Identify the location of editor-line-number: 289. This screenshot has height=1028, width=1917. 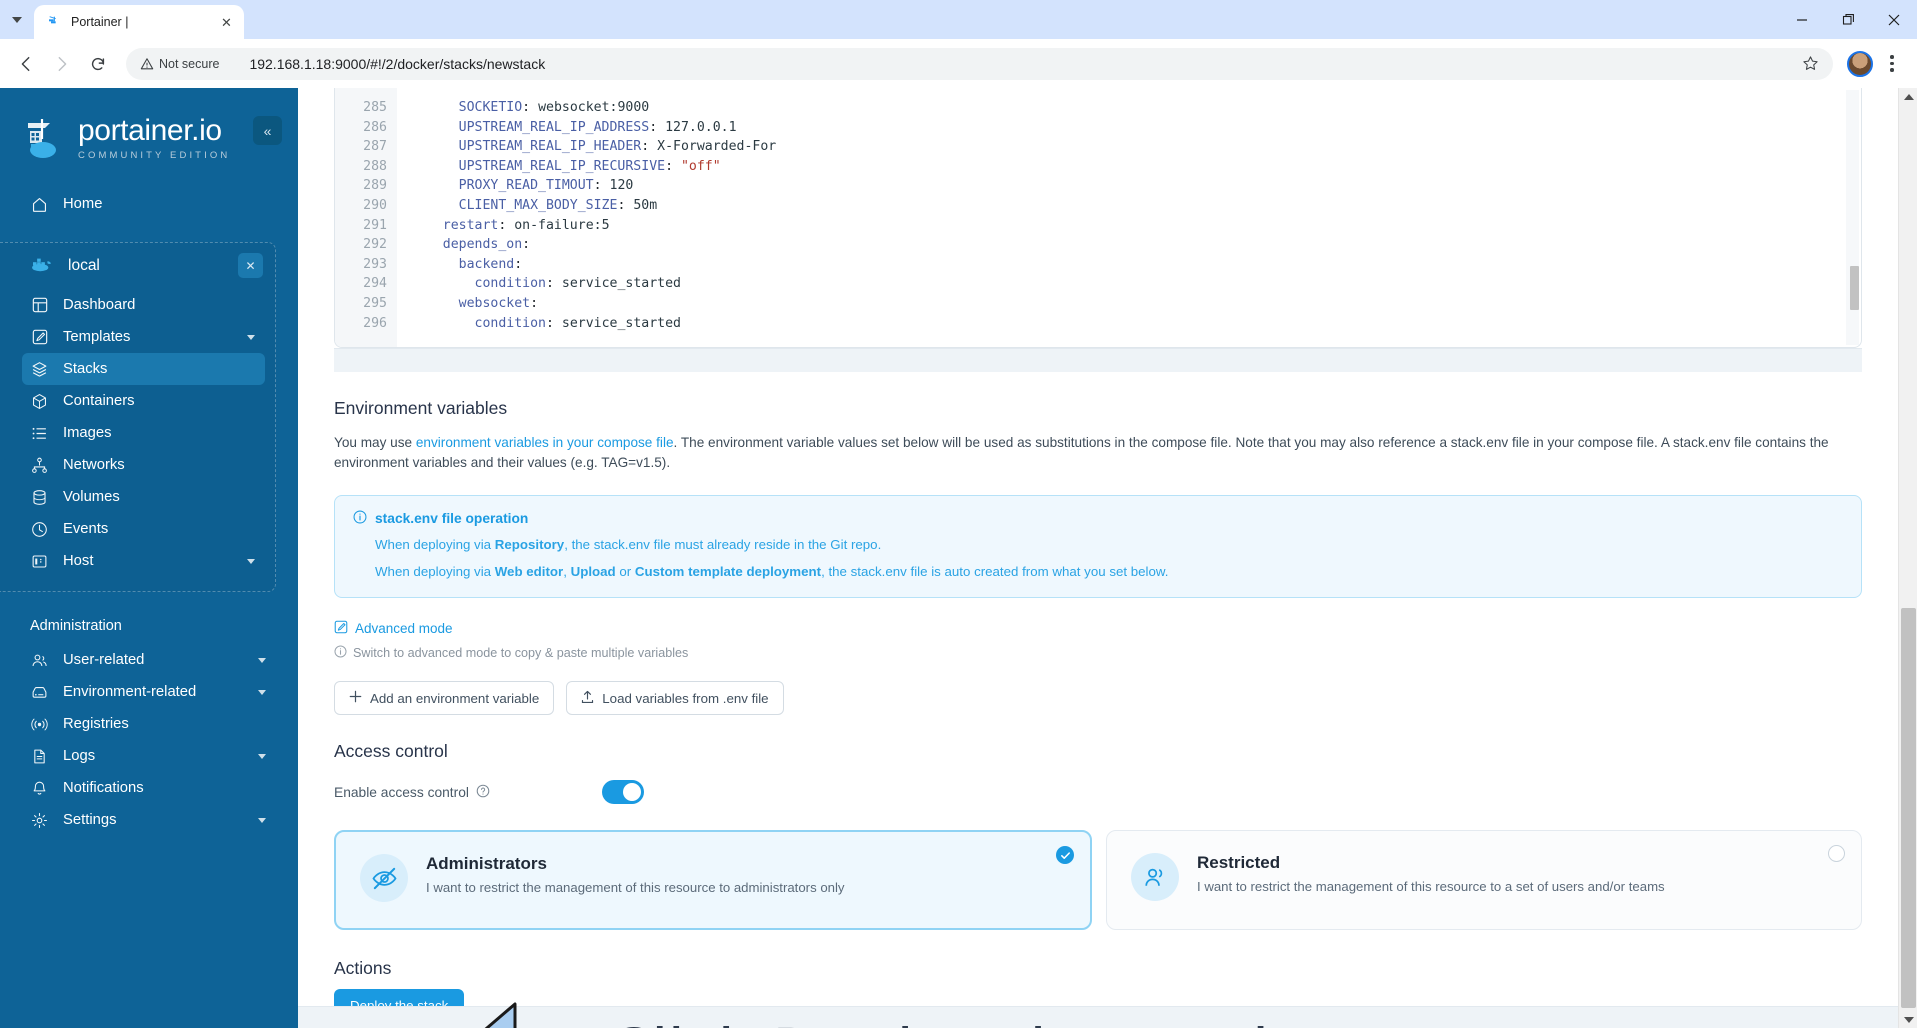
(375, 186).